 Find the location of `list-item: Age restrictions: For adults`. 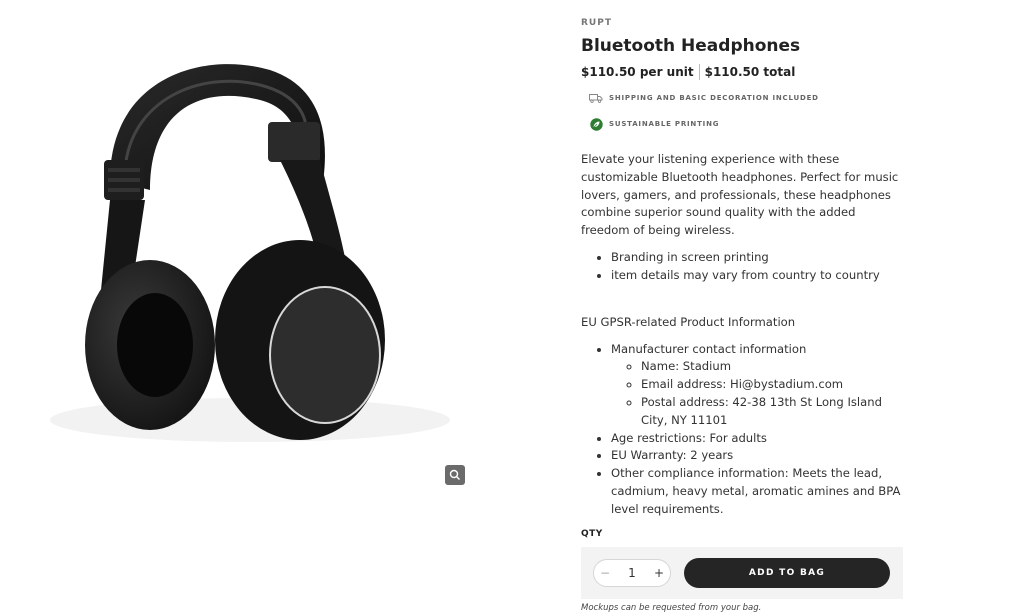

list-item: Age restrictions: For adults is located at coordinates (757, 439).